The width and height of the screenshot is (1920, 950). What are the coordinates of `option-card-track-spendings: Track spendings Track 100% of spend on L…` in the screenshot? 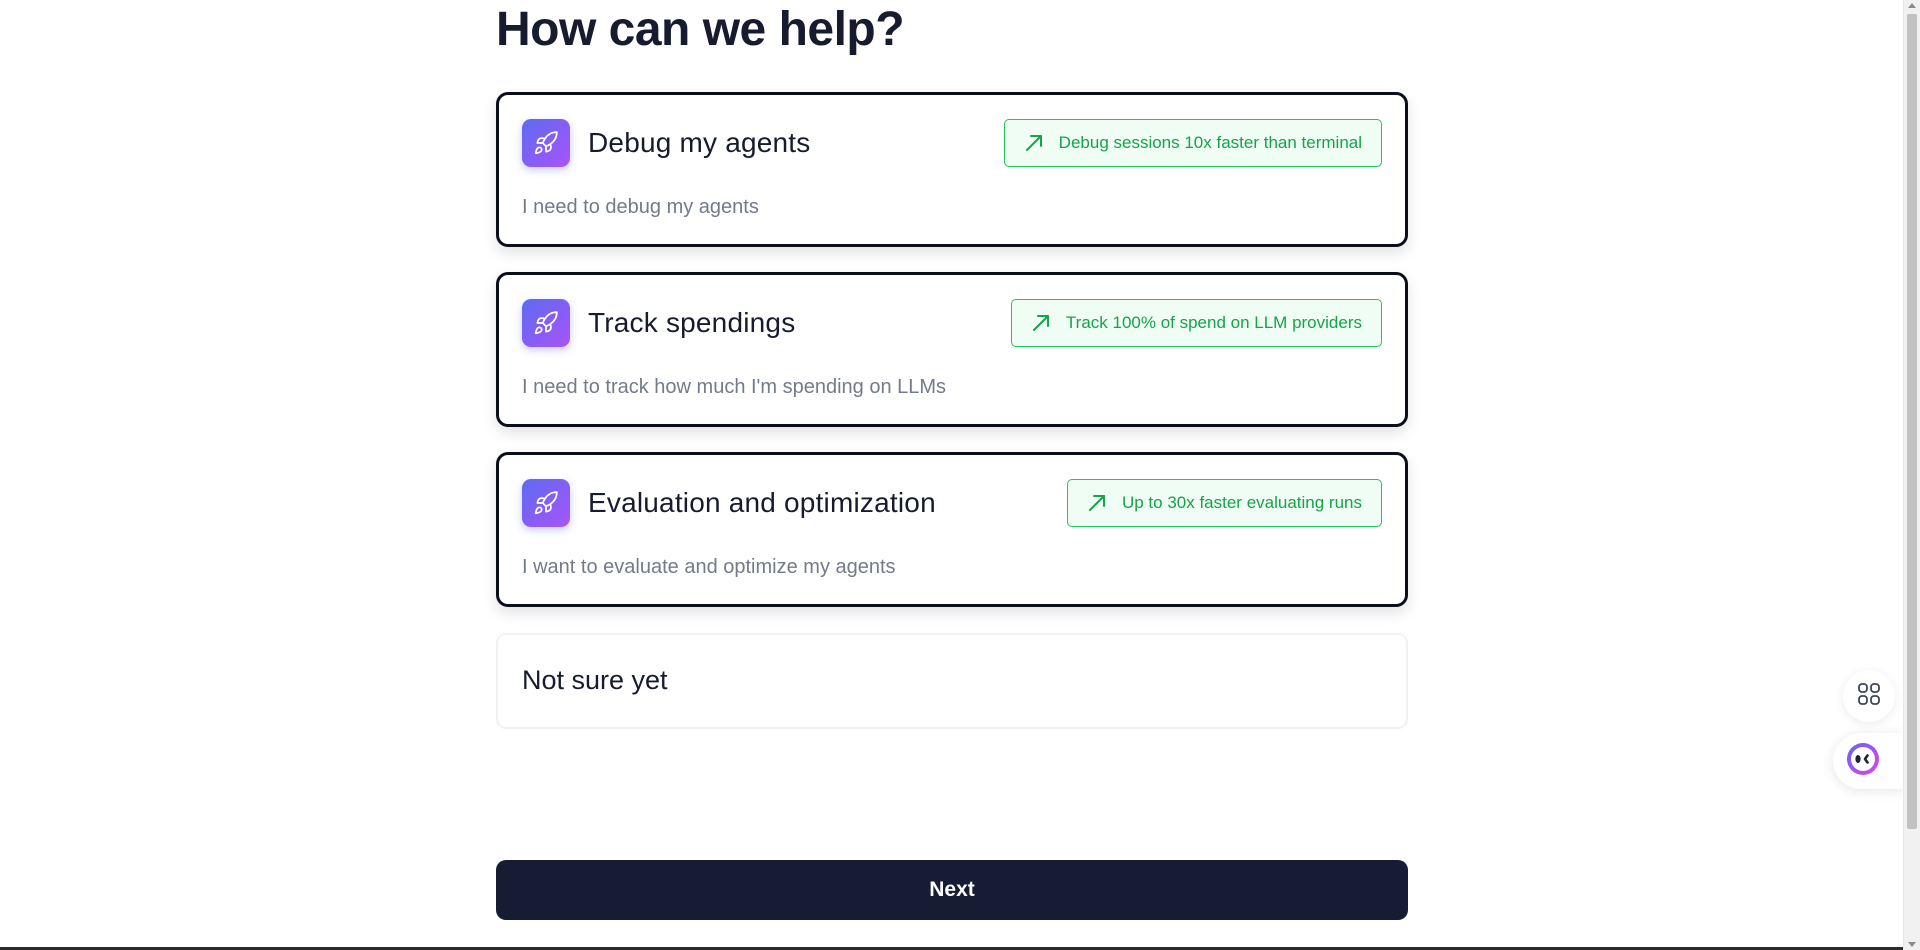 It's located at (952, 349).